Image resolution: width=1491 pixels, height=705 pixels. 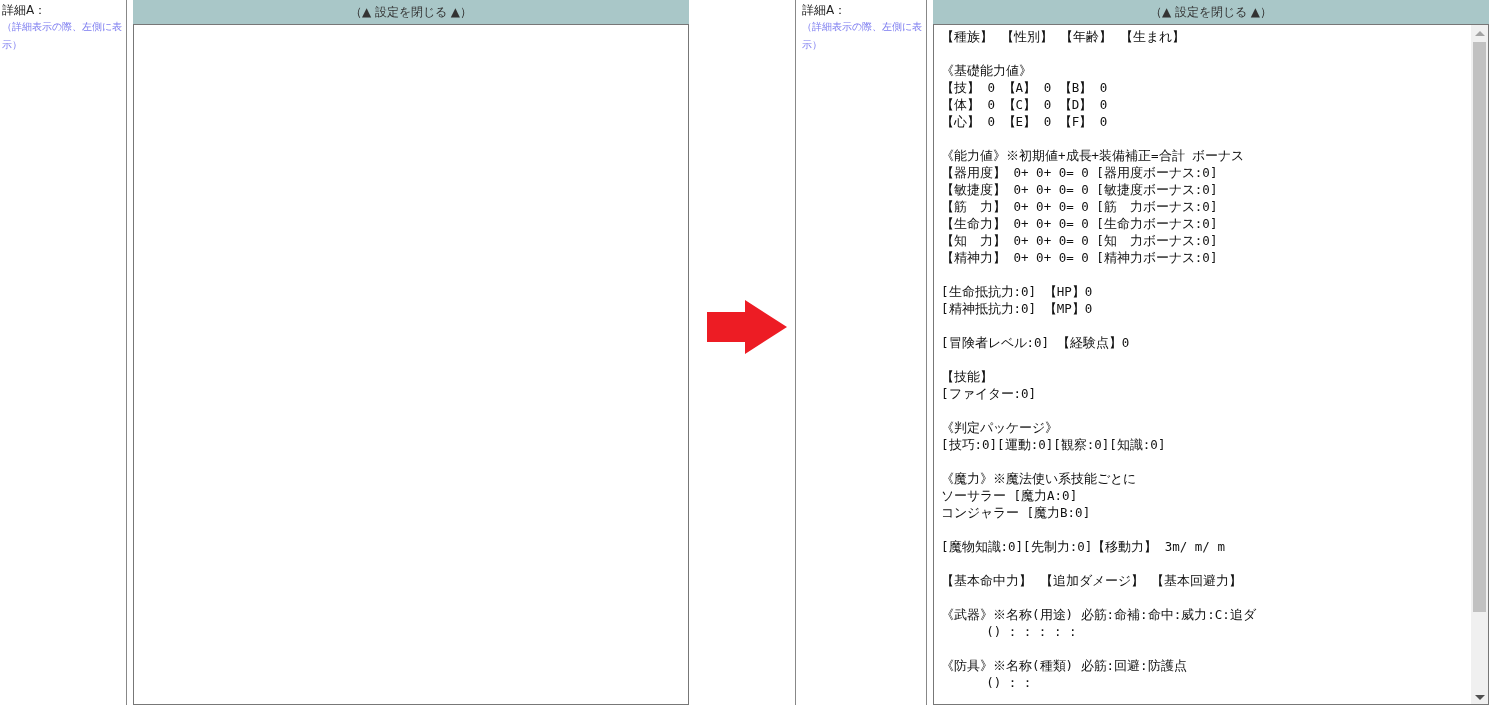 I want to click on text-line: [技巧:0][運動:0][観察:0][知識:0], so click(x=1053, y=444).